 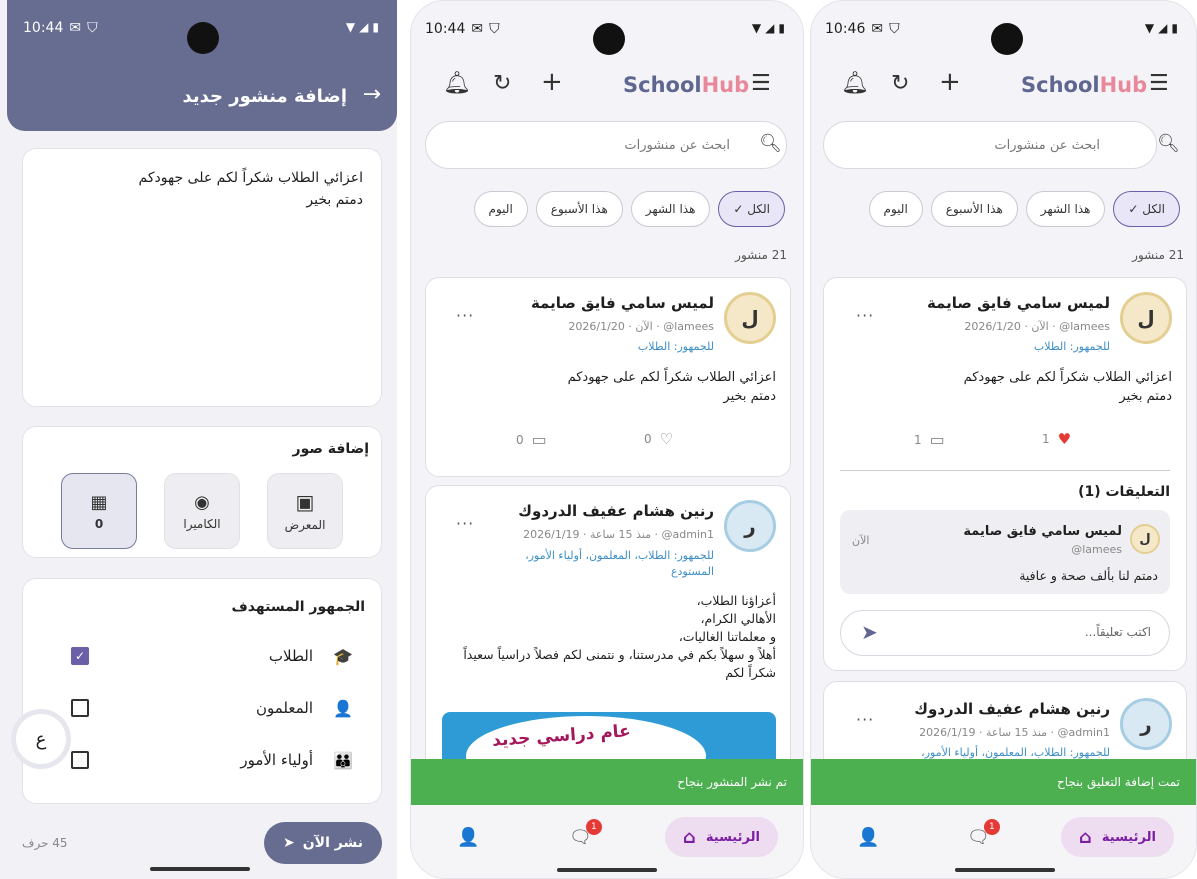 I want to click on publish-label: نشر الآن, so click(x=332, y=843).